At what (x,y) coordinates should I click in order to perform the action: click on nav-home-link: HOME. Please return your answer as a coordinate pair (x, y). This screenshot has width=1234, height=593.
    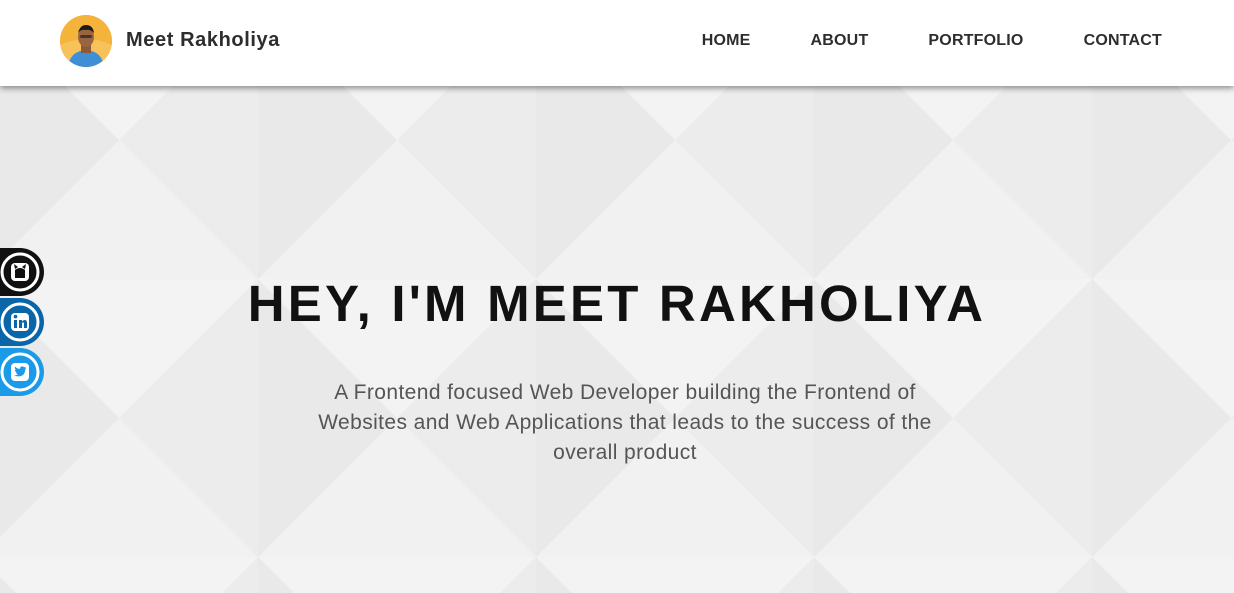
    Looking at the image, I should click on (726, 41).